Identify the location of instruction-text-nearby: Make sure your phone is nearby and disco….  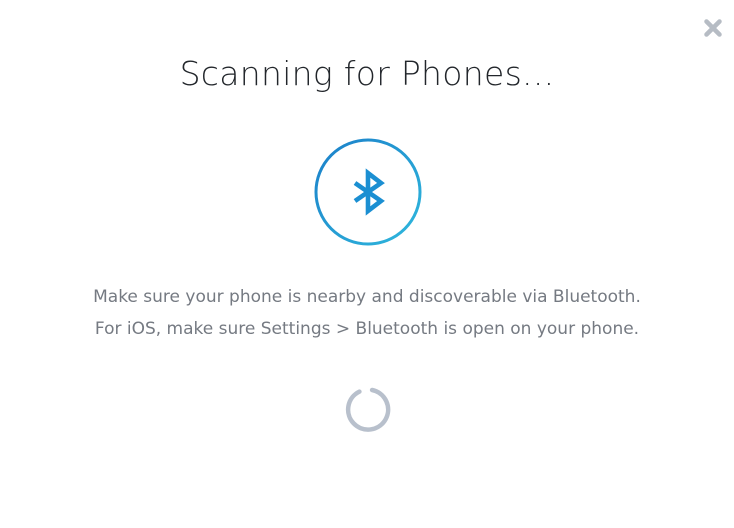
(367, 297).